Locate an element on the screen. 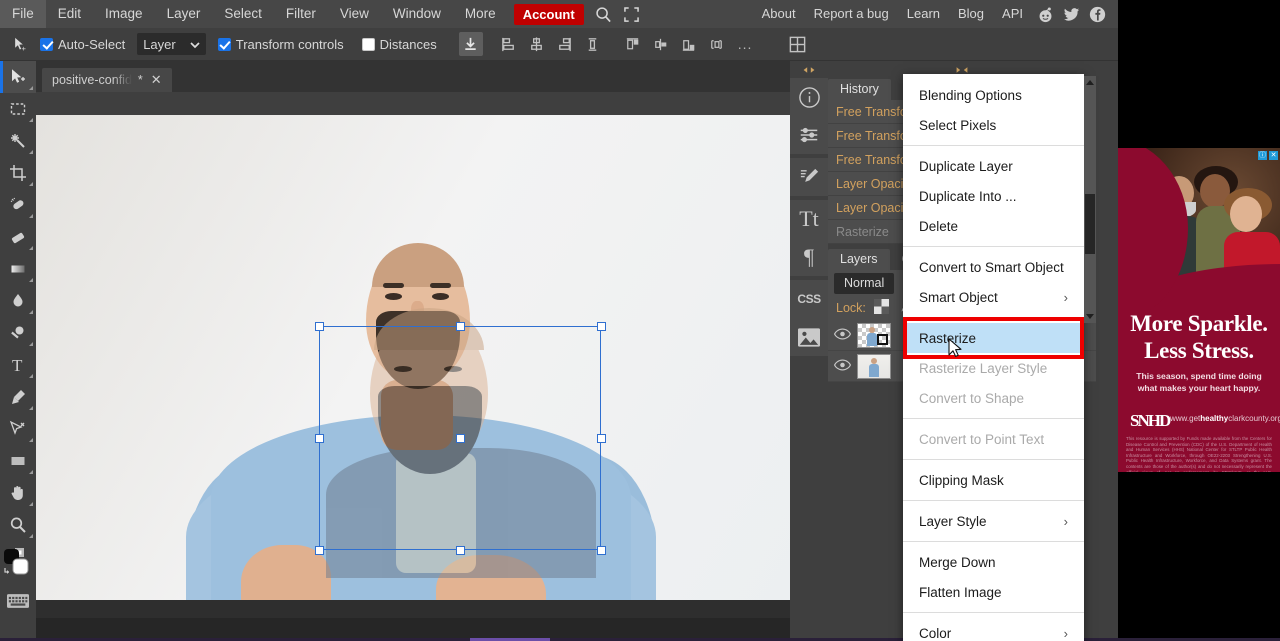  distances-checkbox: Distances is located at coordinates (399, 44).